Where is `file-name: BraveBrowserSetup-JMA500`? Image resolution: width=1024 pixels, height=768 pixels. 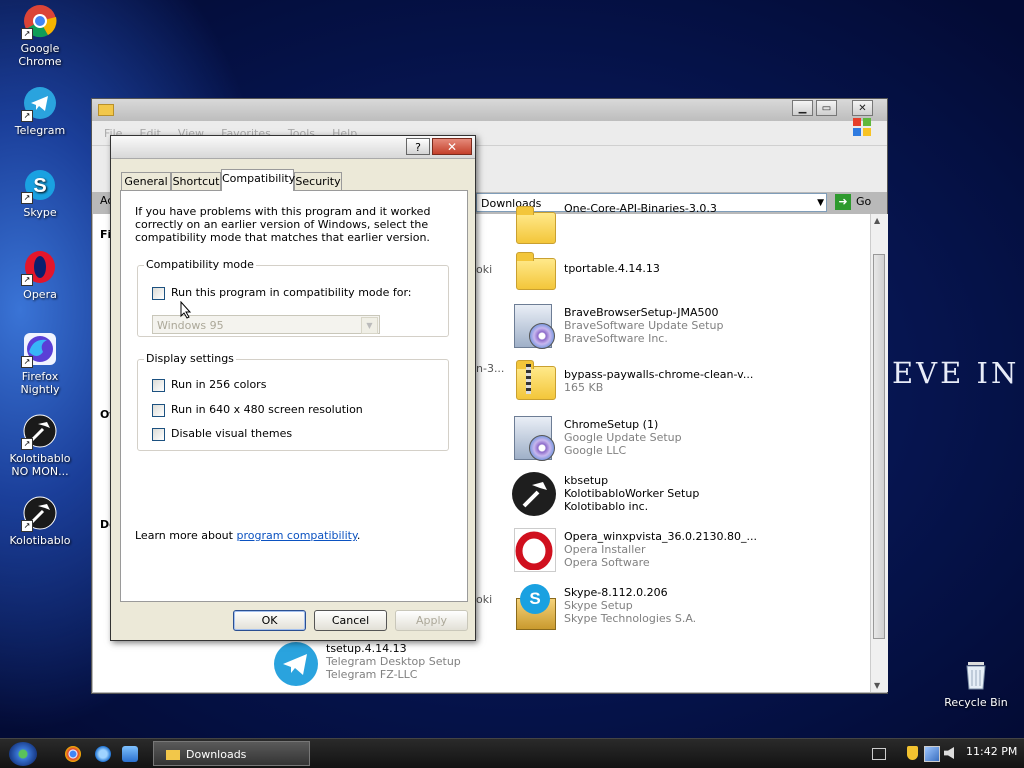 file-name: BraveBrowserSetup-JMA500 is located at coordinates (641, 312).